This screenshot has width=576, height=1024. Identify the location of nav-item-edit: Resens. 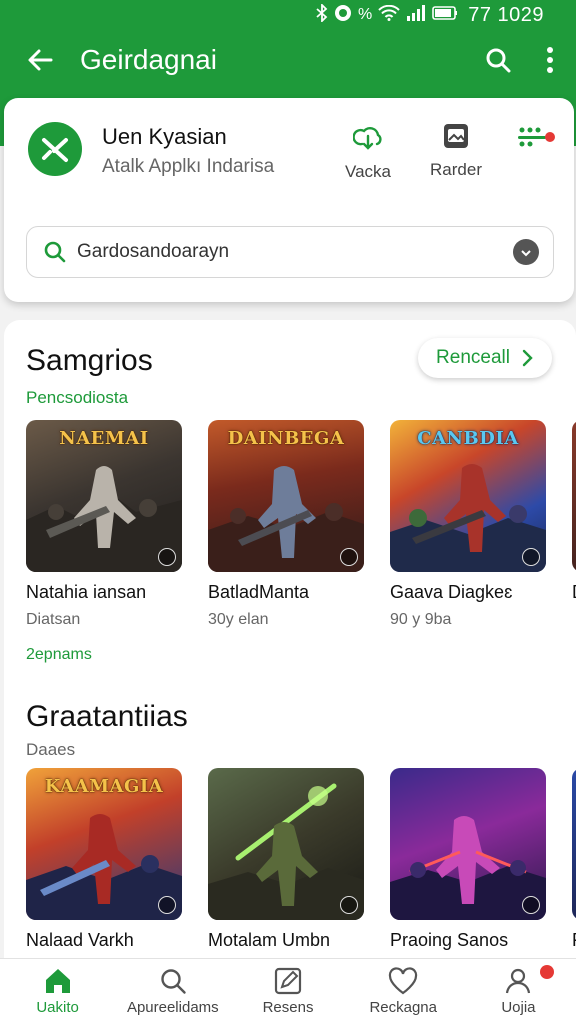
(287, 991).